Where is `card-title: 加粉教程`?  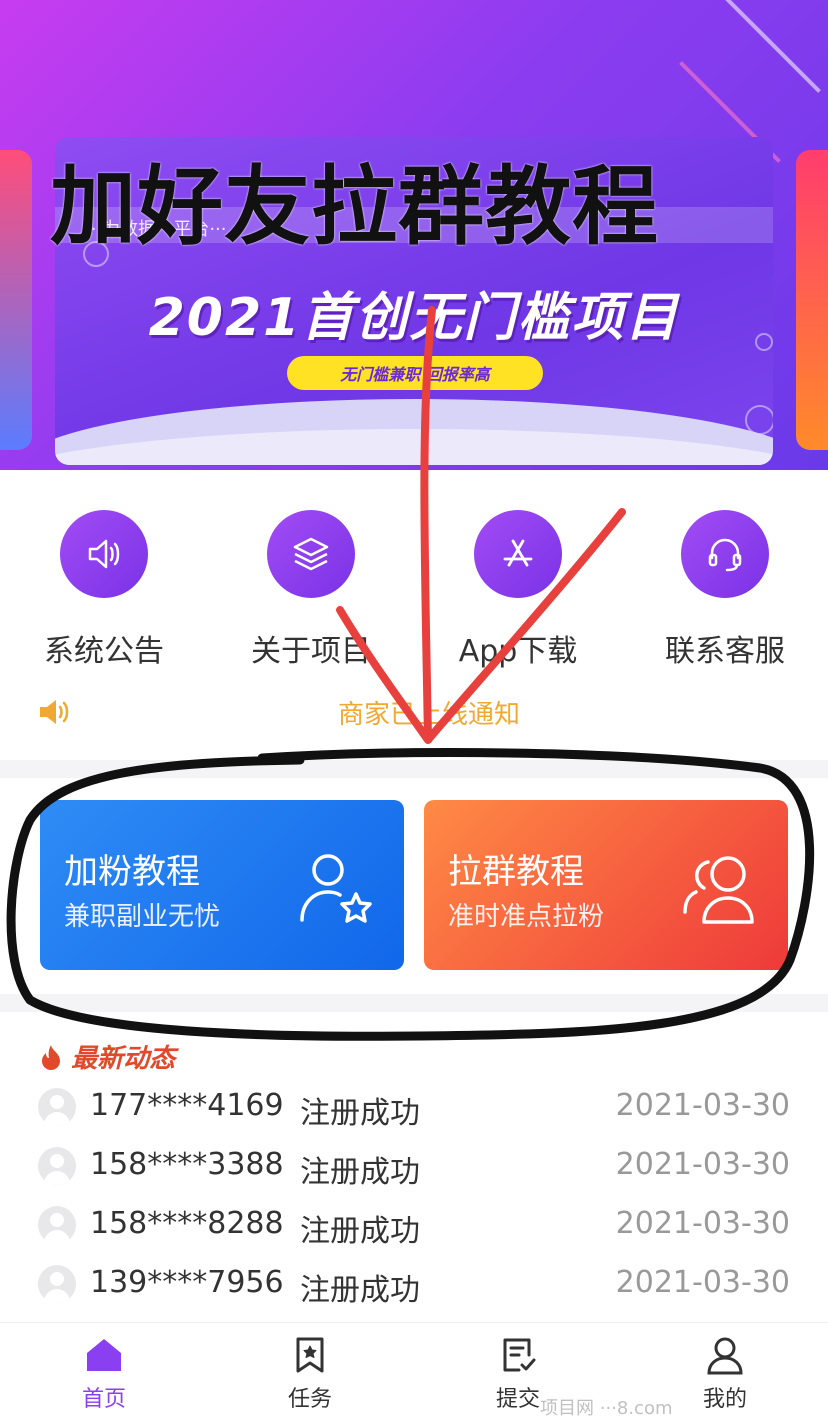
card-title: 加粉教程 is located at coordinates (132, 872).